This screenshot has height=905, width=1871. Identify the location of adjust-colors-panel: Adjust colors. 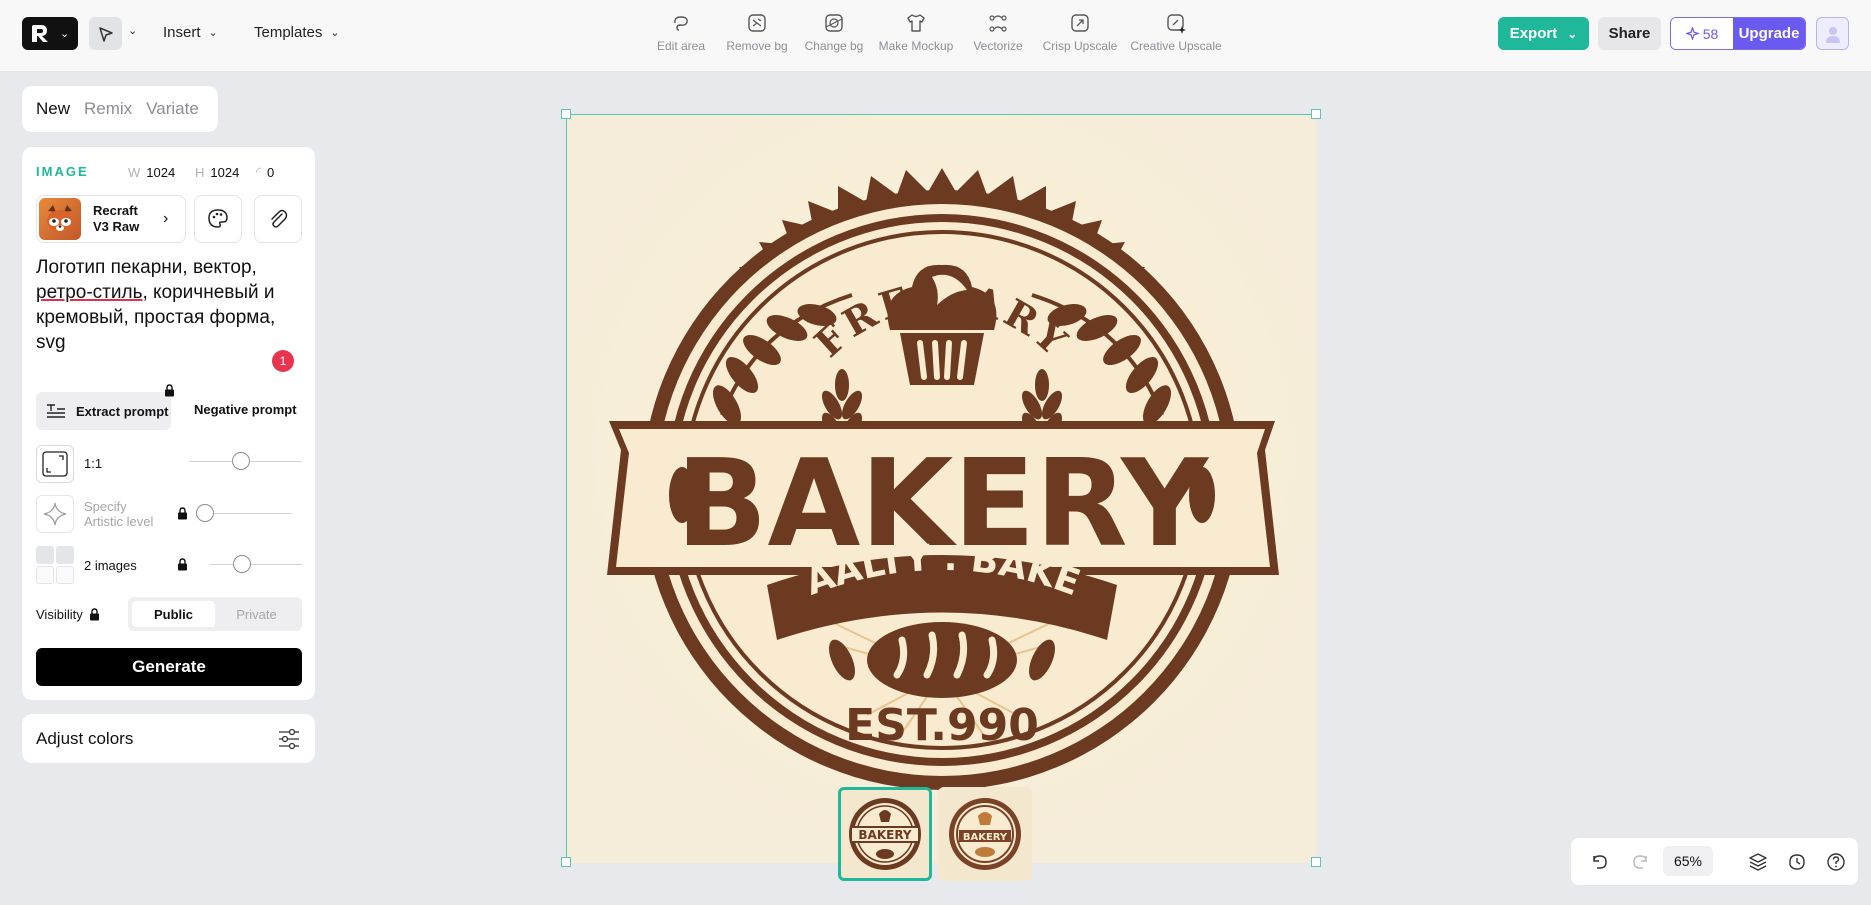
(168, 738).